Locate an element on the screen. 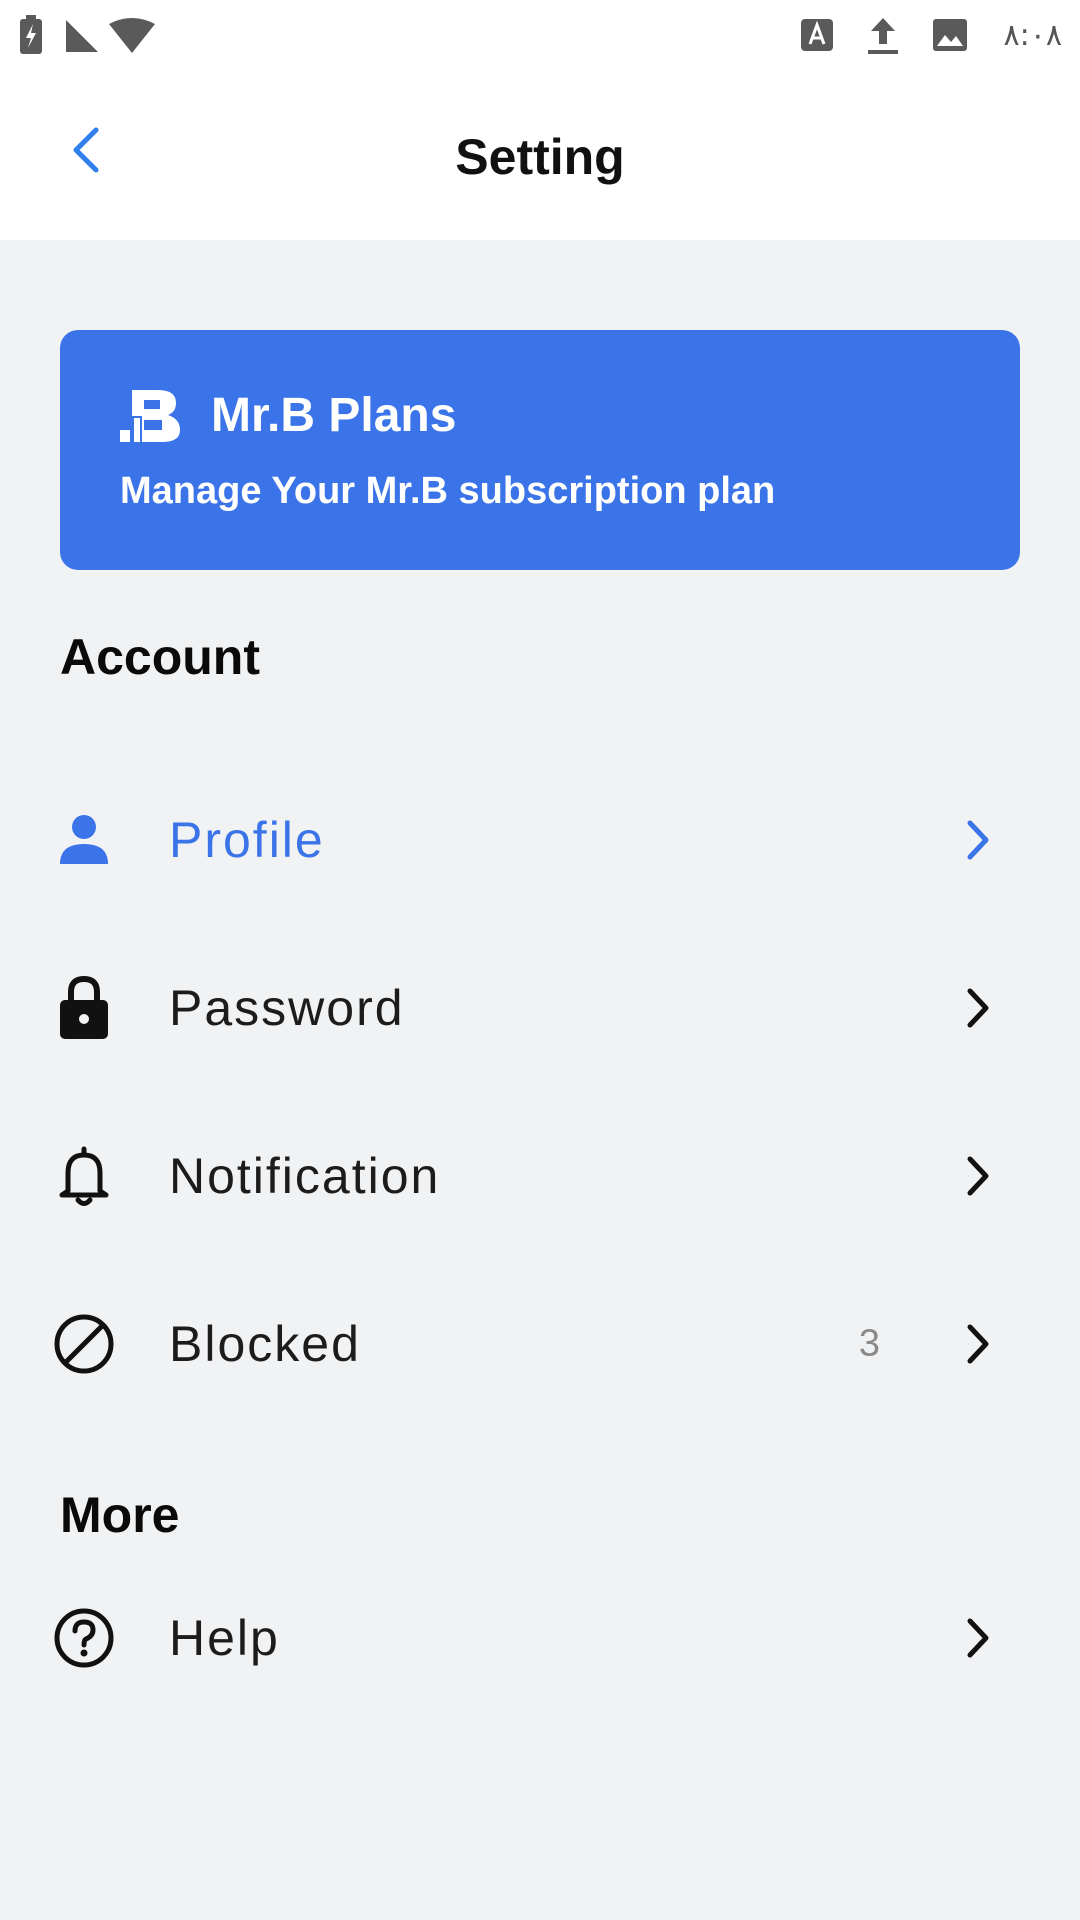 The image size is (1080, 1920). settings-row-notification: Notification is located at coordinates (540, 1176).